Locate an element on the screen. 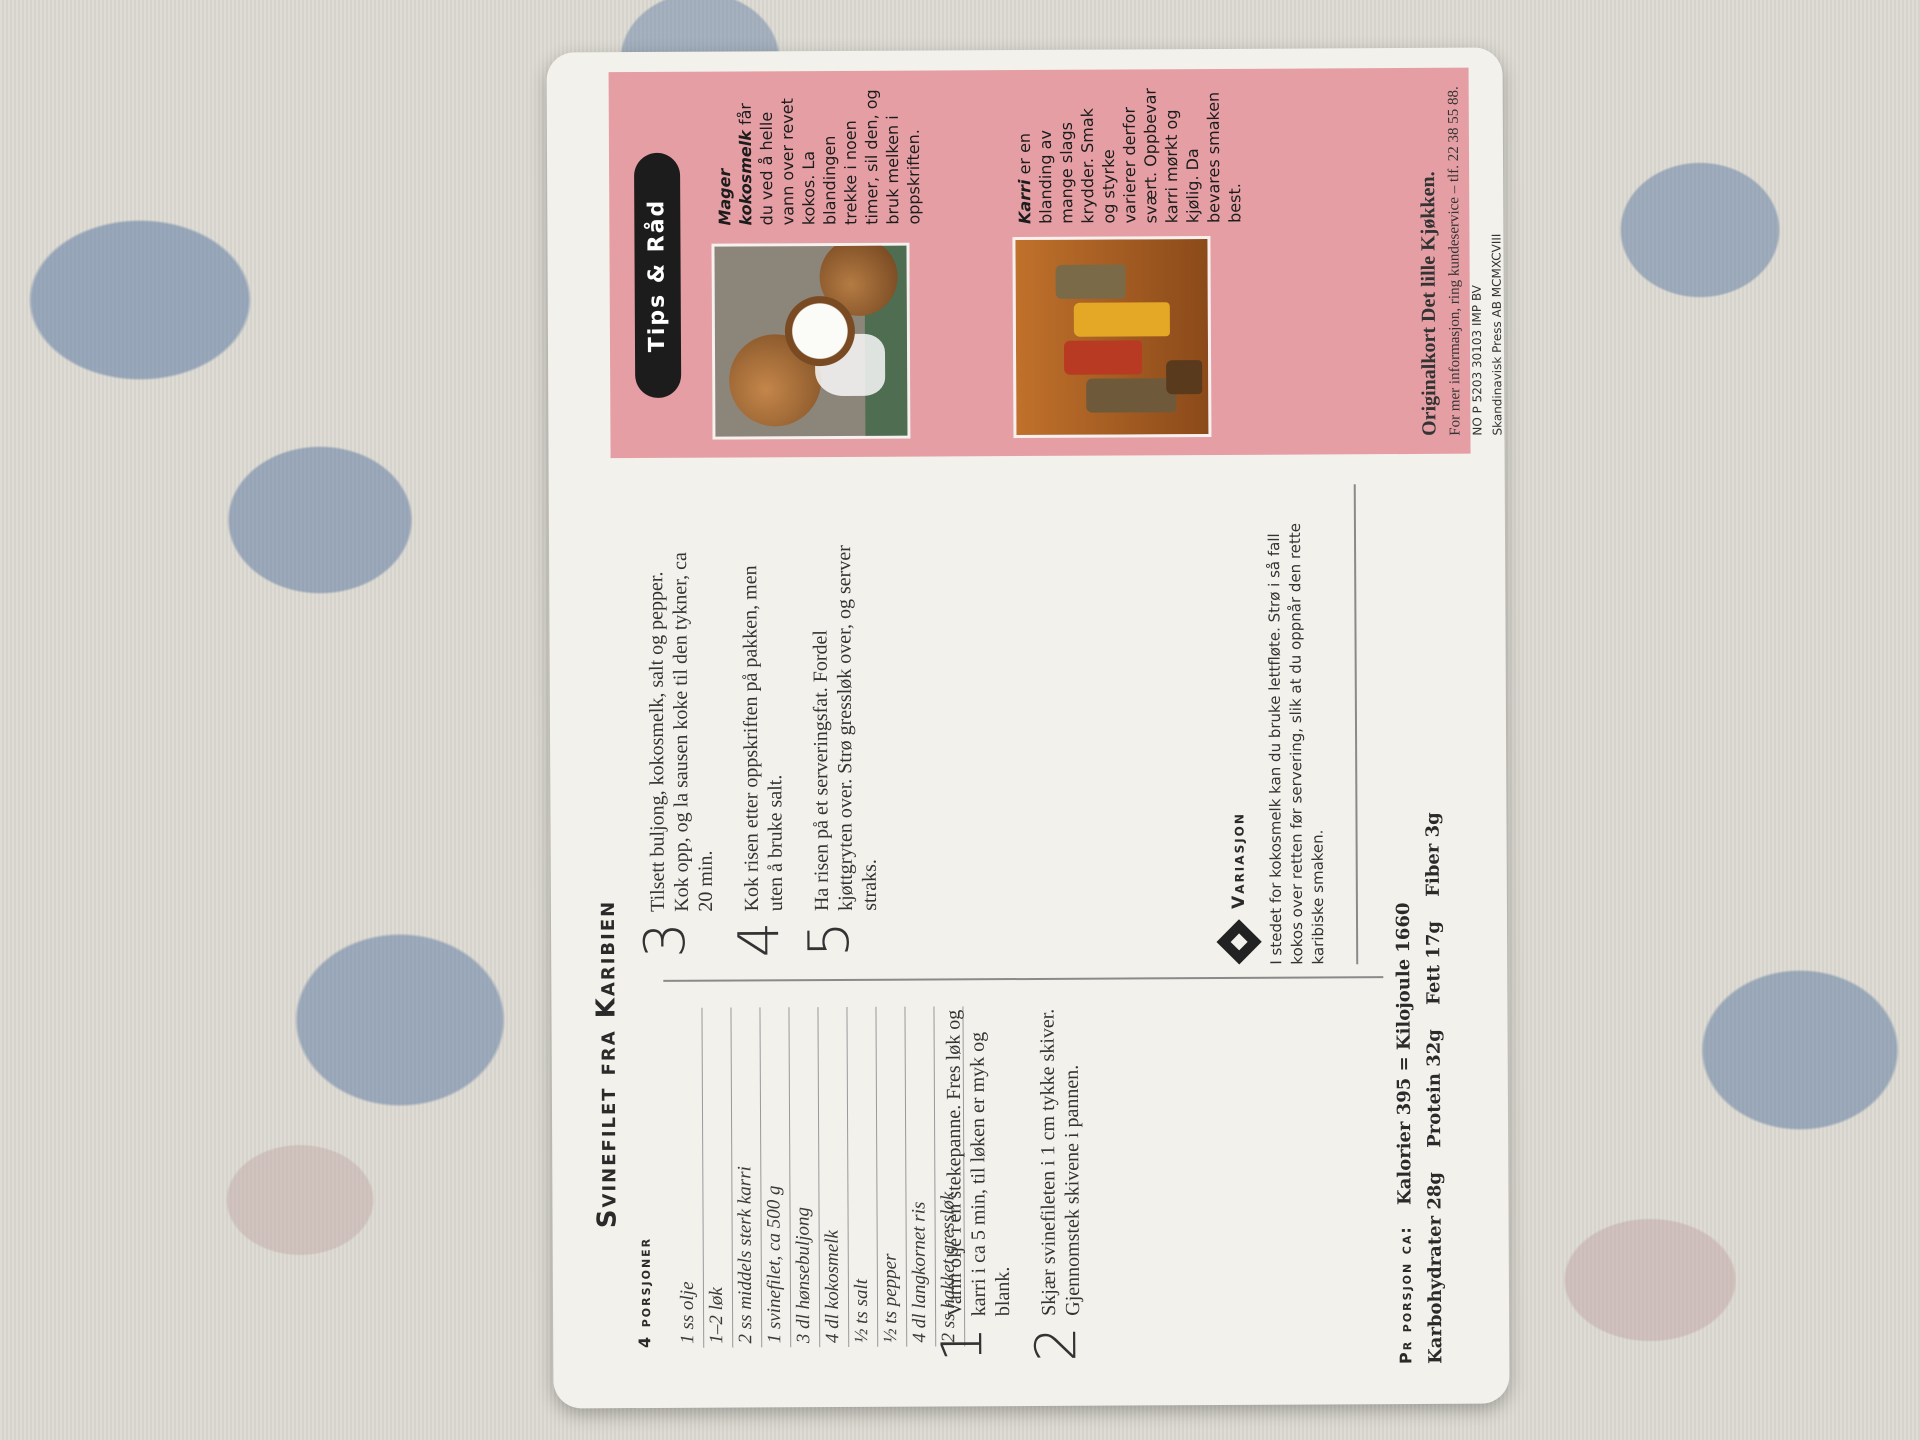 The image size is (1920, 1440). tip-curry-bold: Karri is located at coordinates (1025, 202).